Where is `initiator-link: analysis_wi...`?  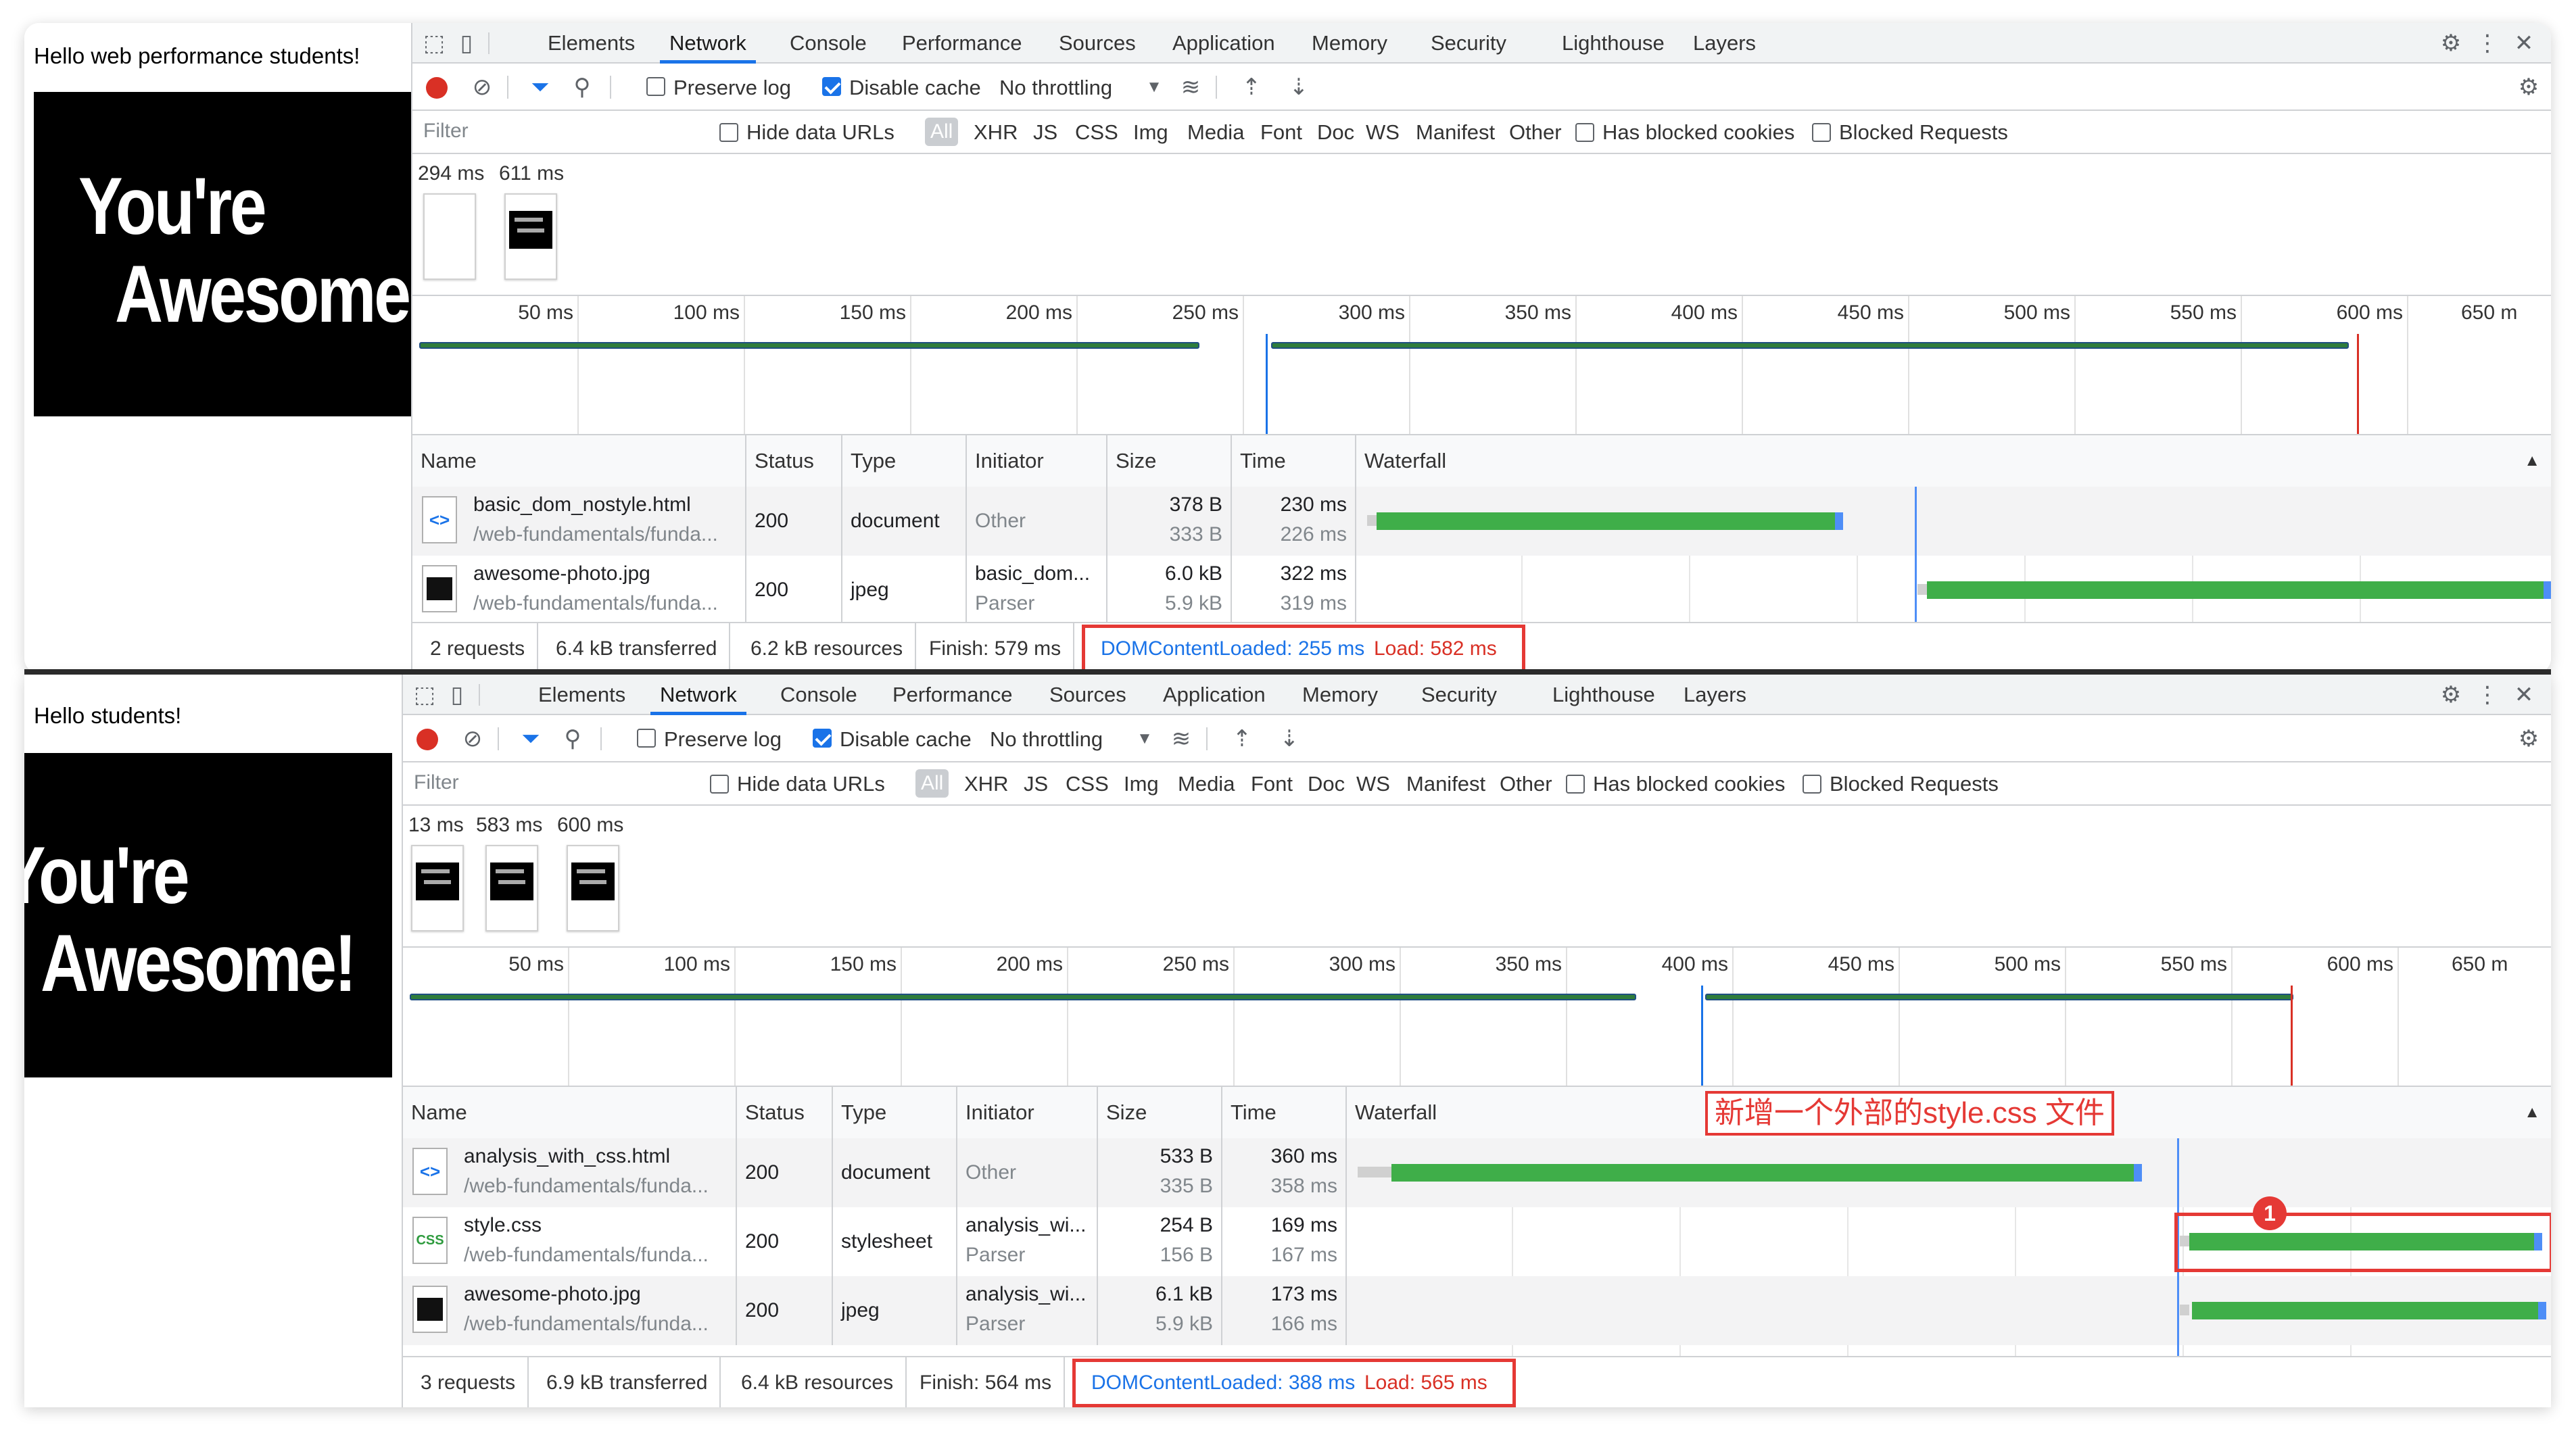
initiator-link: analysis_wi... is located at coordinates (1025, 1225).